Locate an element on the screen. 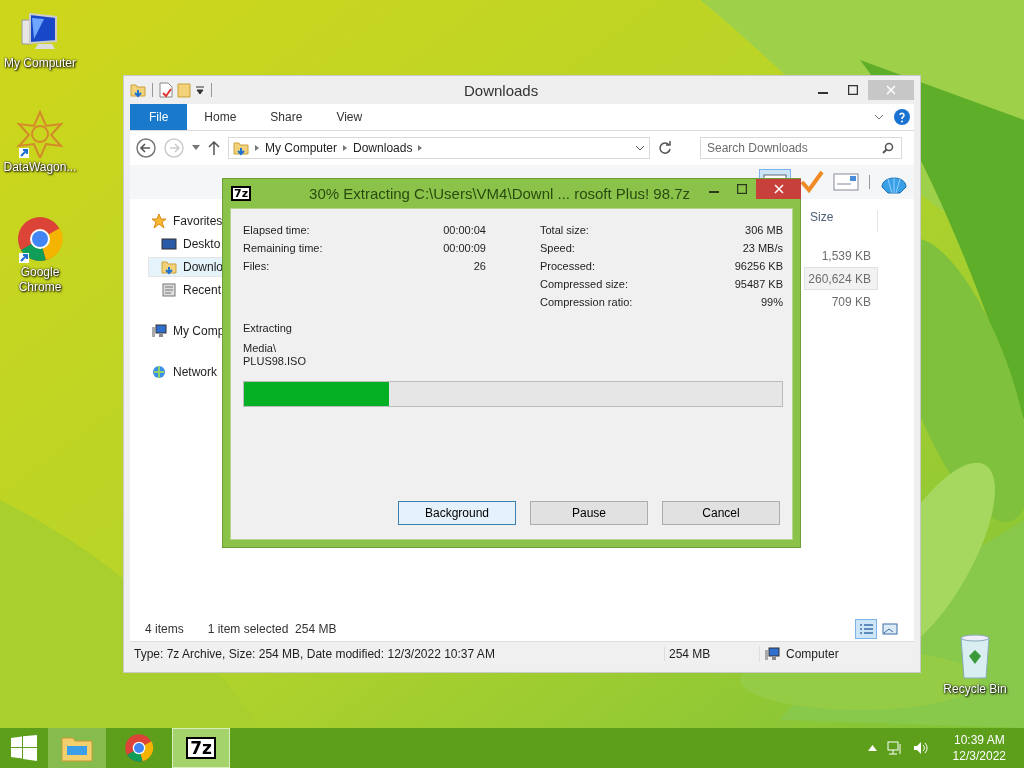 The width and height of the screenshot is (1024, 768). stat-value: 00:00:04 is located at coordinates (464, 230).